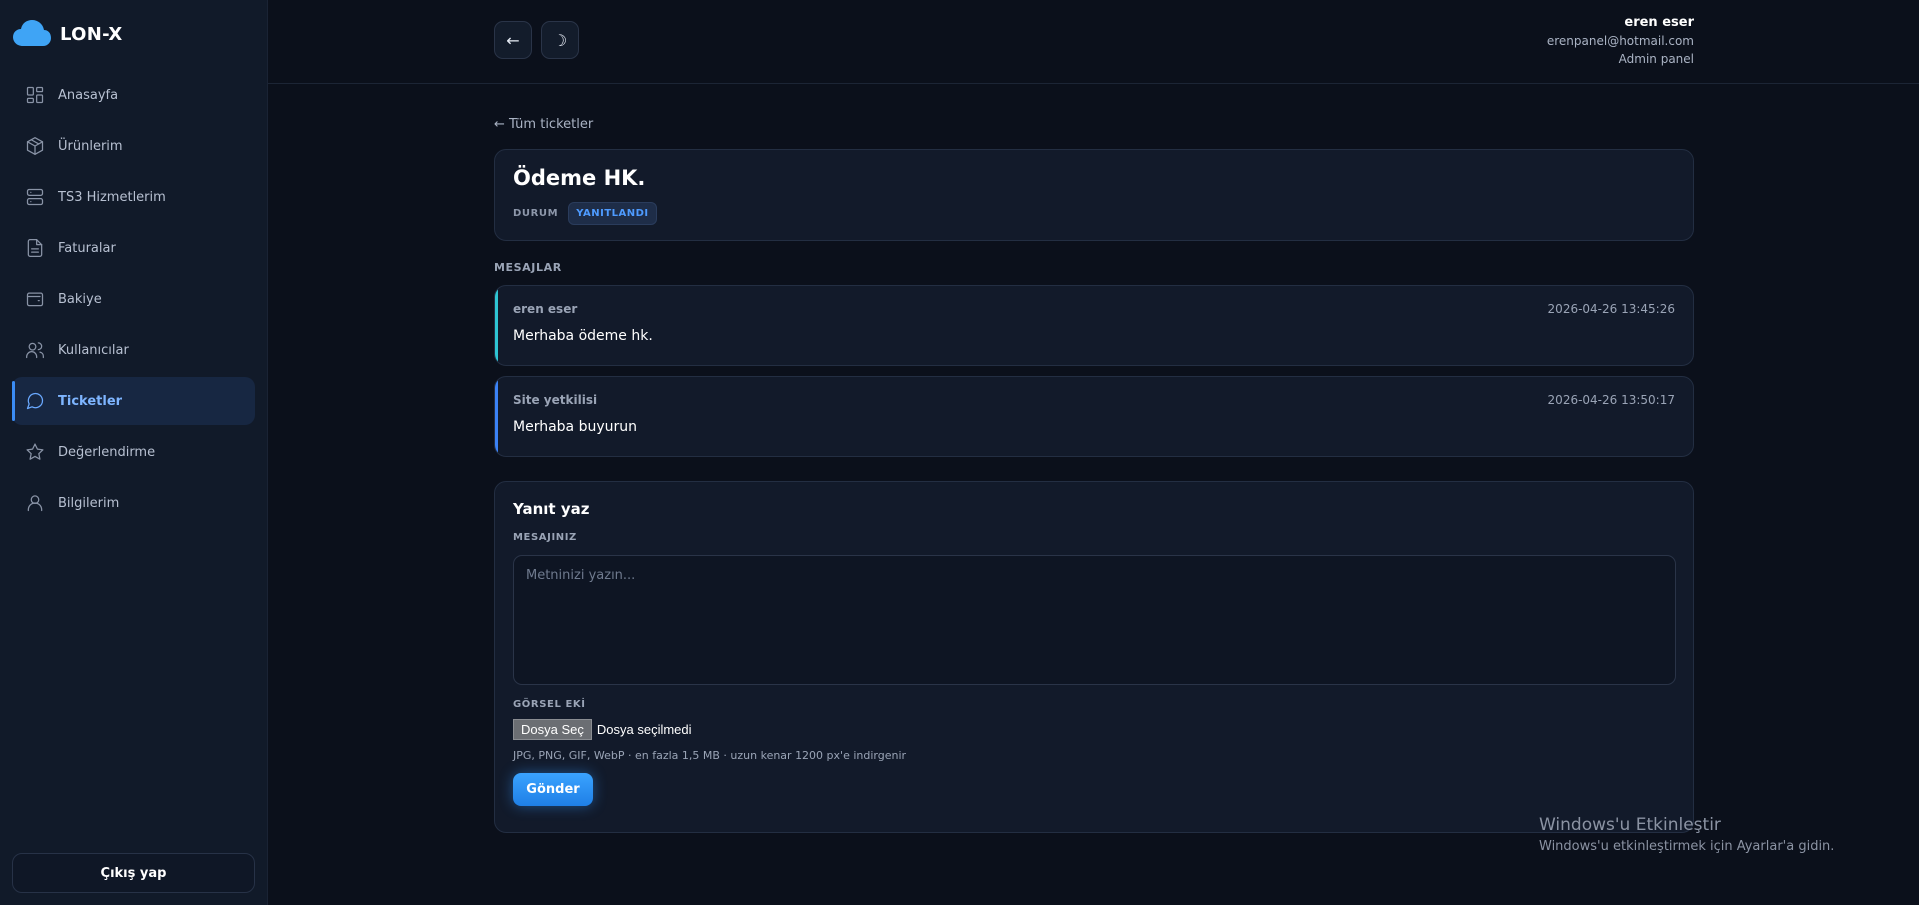  Describe the element at coordinates (80, 299) in the screenshot. I see `sidebar-item-label: Bakiye` at that location.